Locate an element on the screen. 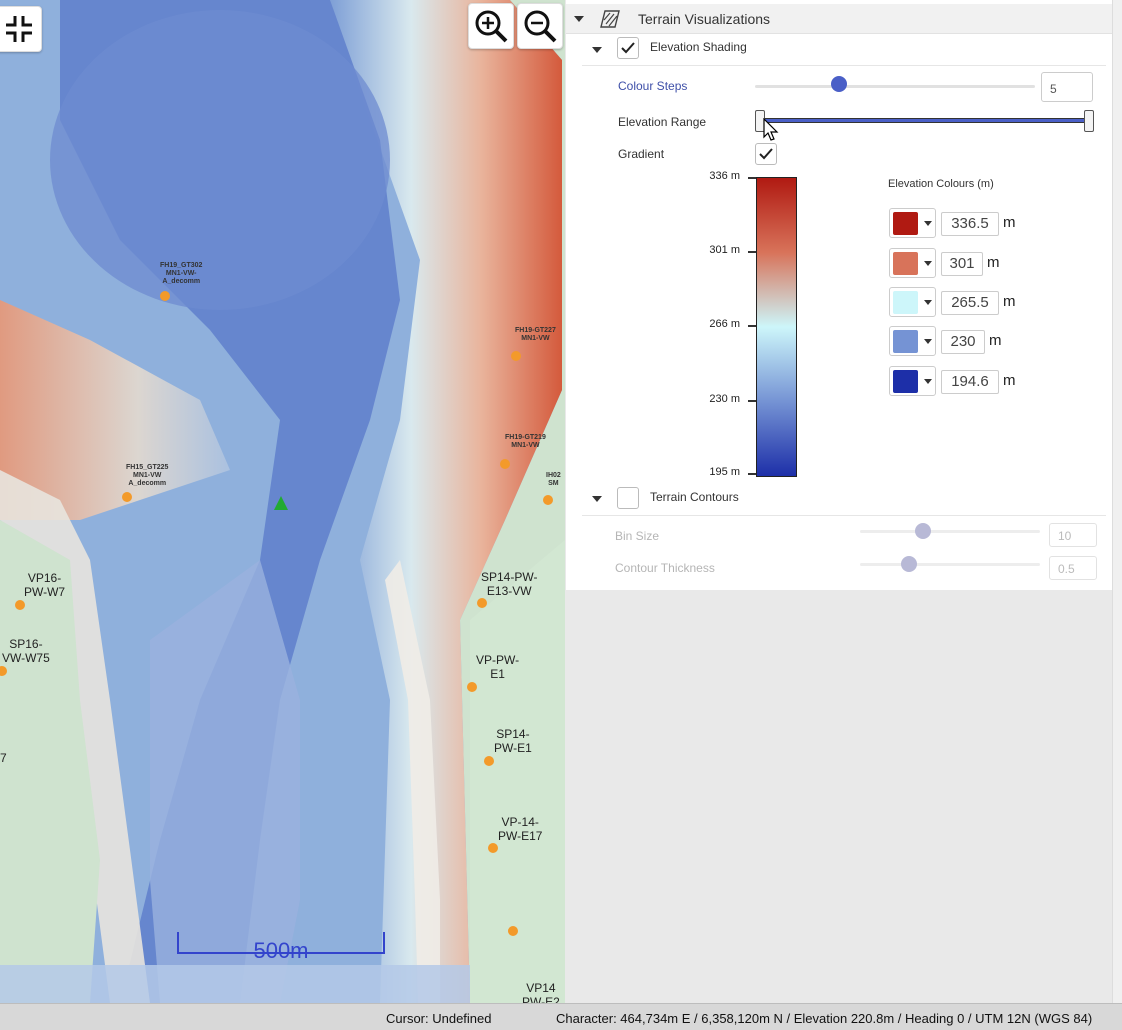 The image size is (1122, 1030). station-label: FH15_GT225 MN1-VW A_decomm is located at coordinates (147, 475).